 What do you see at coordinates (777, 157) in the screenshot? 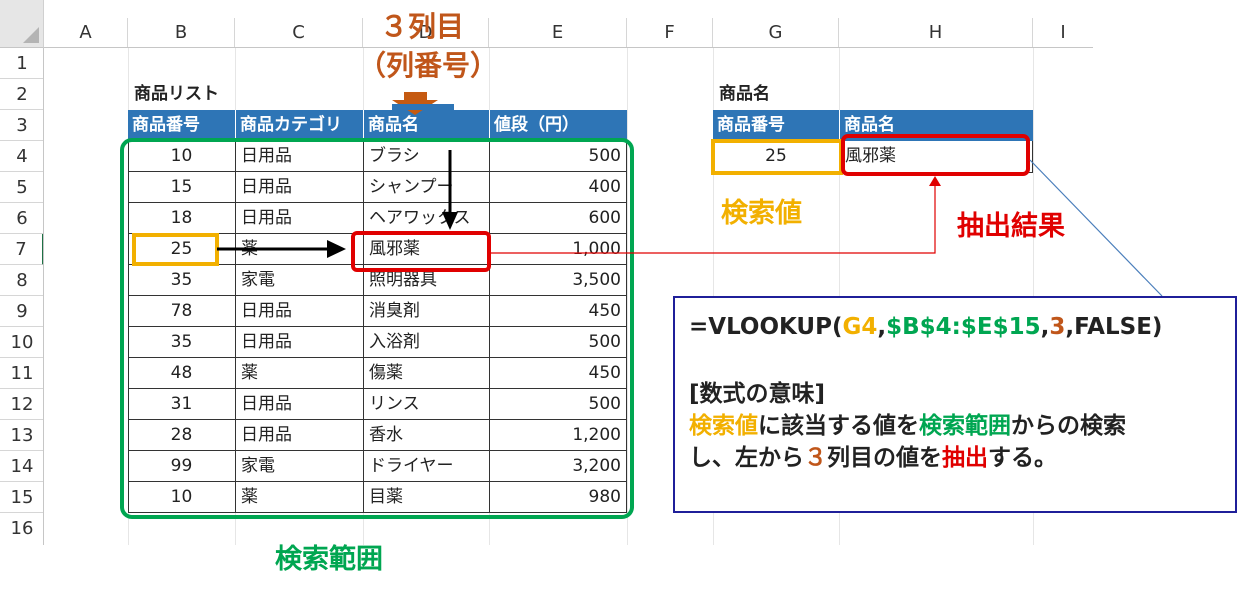
I see `lookup-value-highlight-box` at bounding box center [777, 157].